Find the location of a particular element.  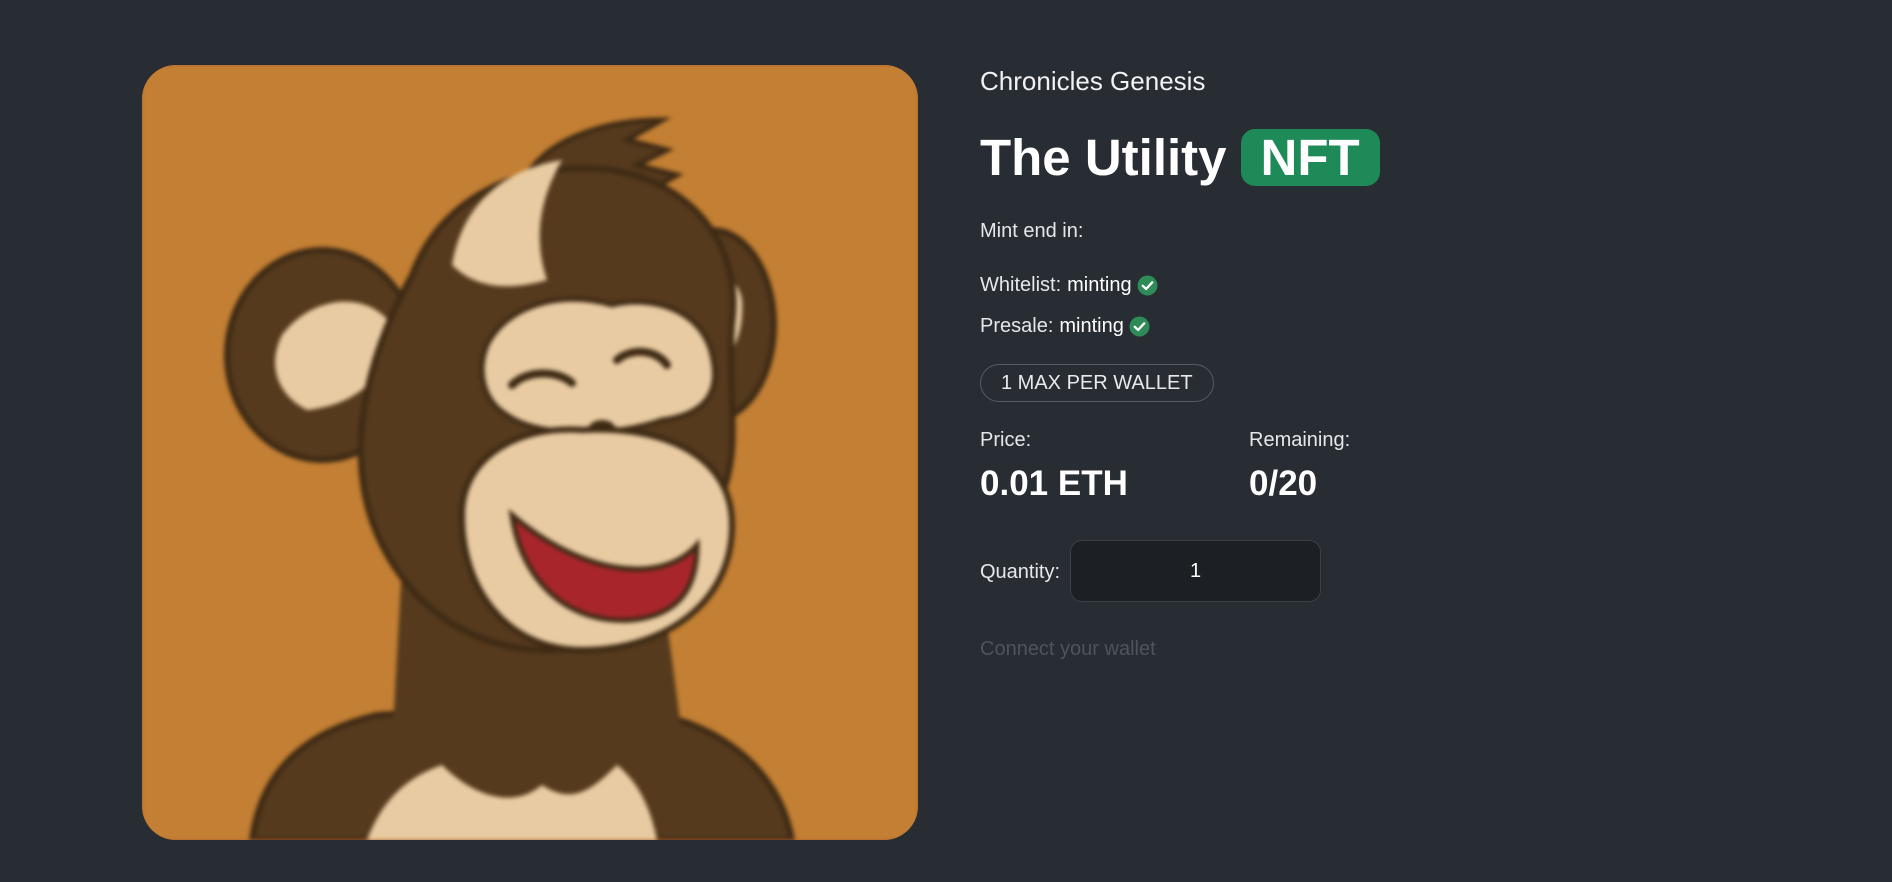

price-value: 0.01 ETH is located at coordinates (1054, 483).